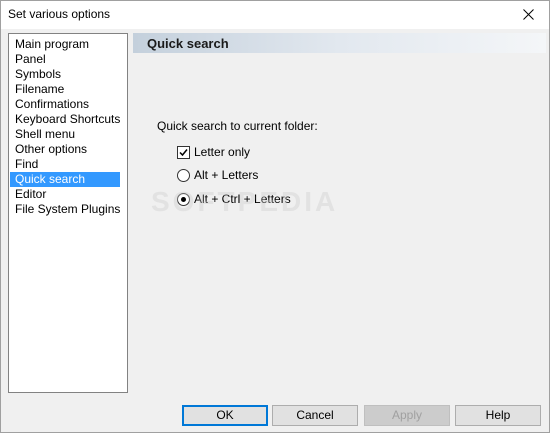 Image resolution: width=550 pixels, height=433 pixels. What do you see at coordinates (65, 74) in the screenshot?
I see `tree-item-symbols: Symbols` at bounding box center [65, 74].